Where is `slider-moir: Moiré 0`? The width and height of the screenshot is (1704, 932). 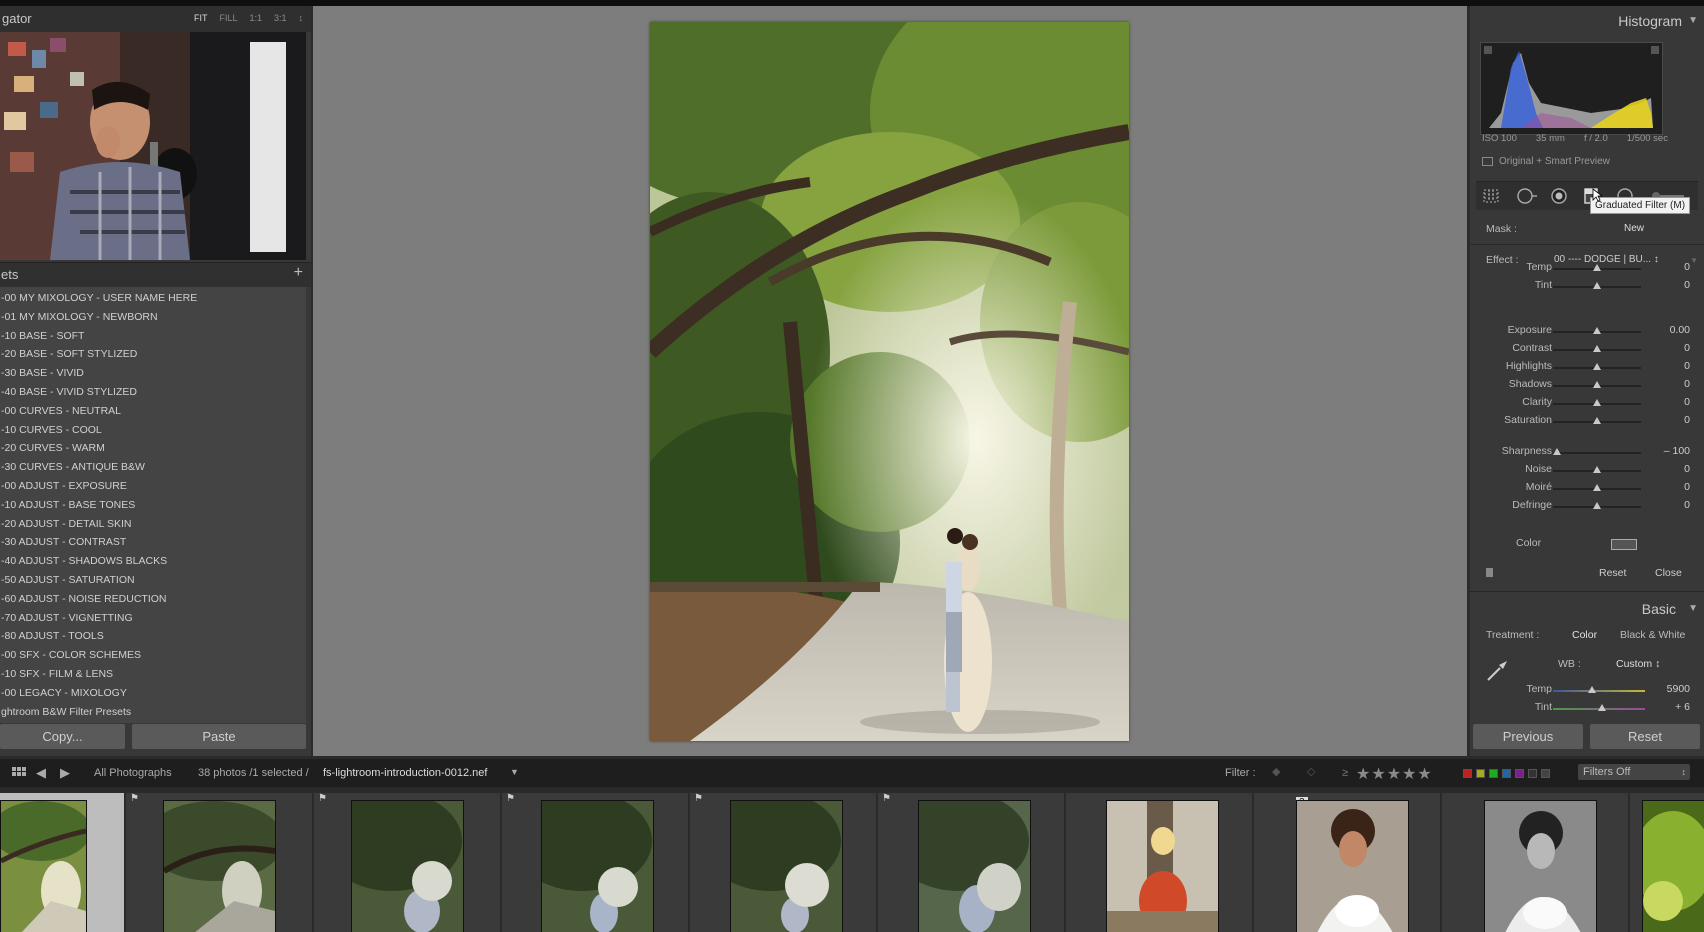
slider-moir: Moiré 0 is located at coordinates (1587, 488).